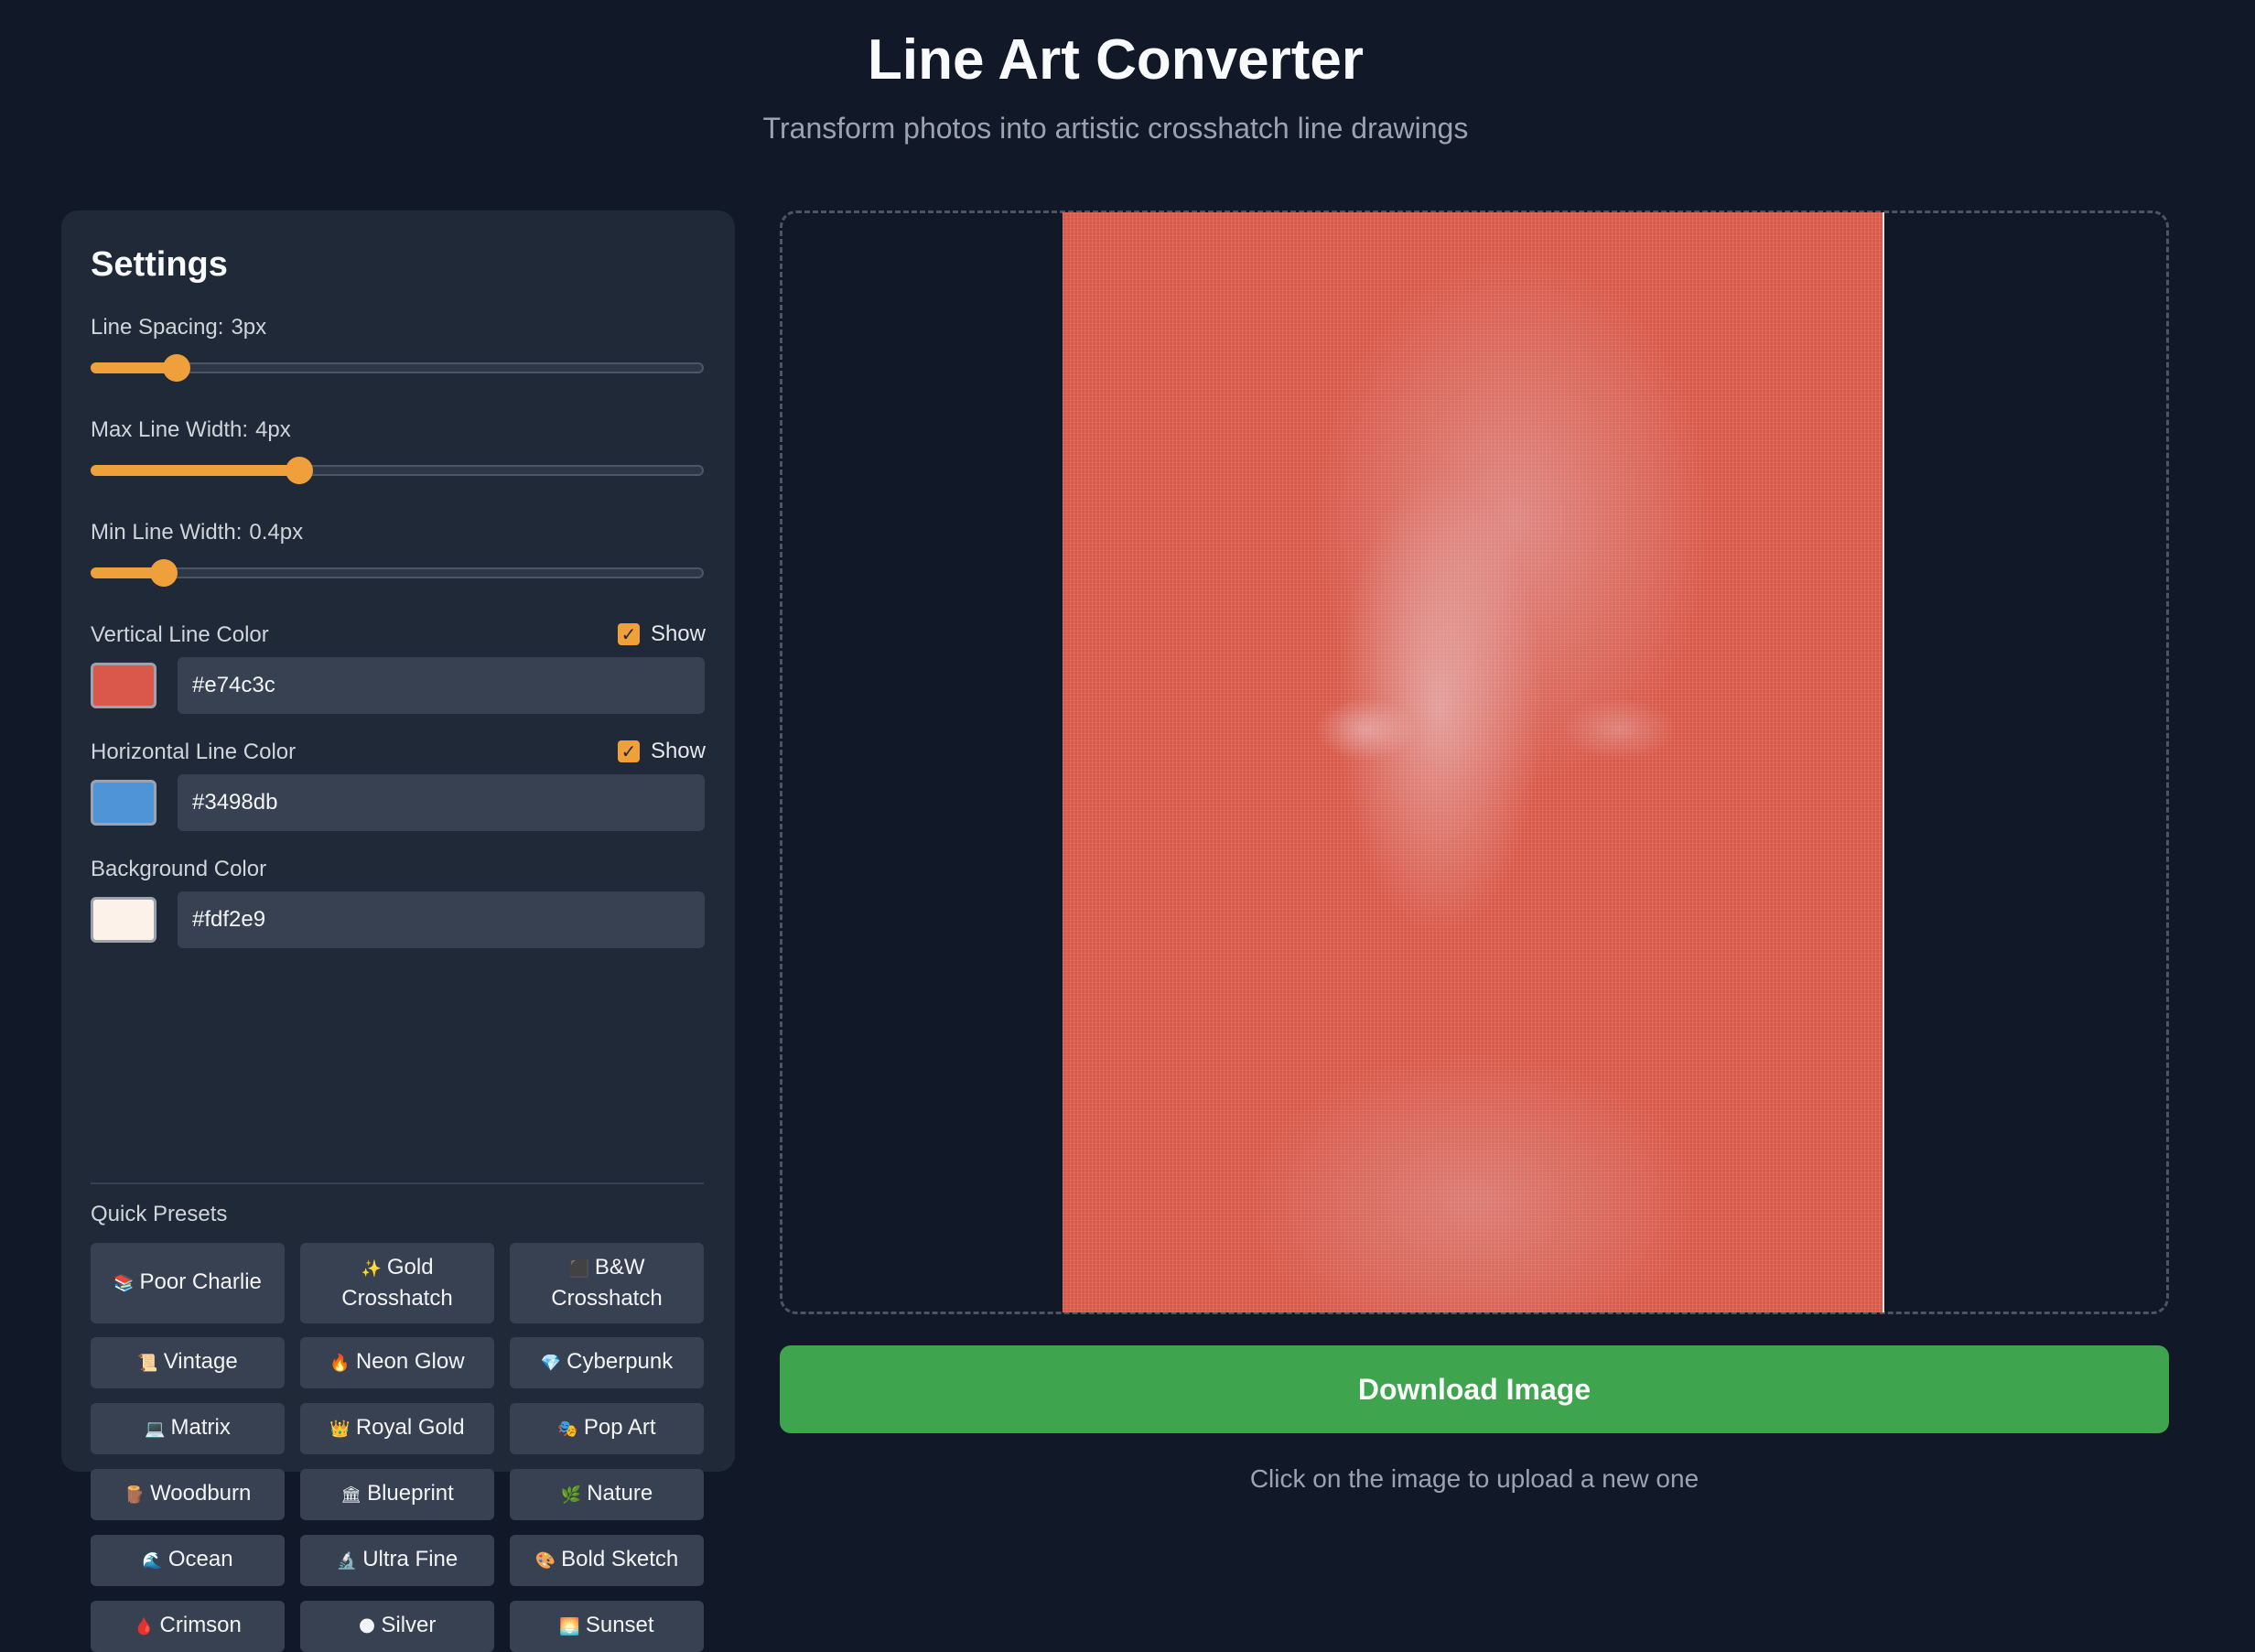 The width and height of the screenshot is (2255, 1652). I want to click on preset-content: 🎭 Pop Art, so click(606, 1428).